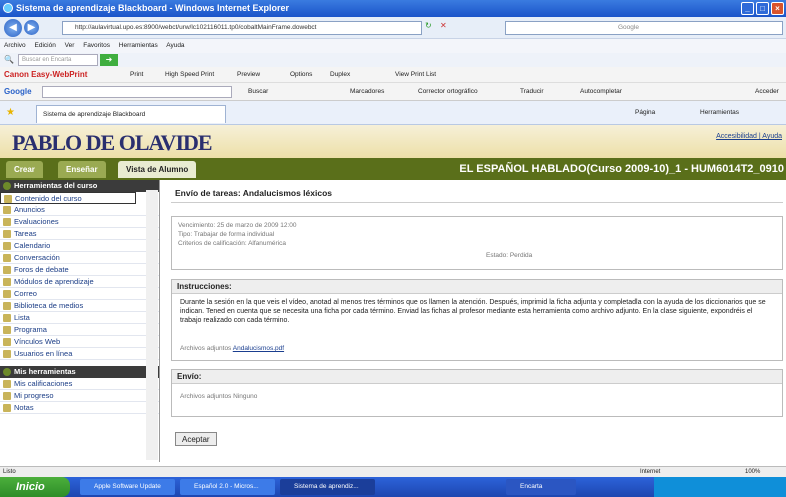  Describe the element at coordinates (541, 487) in the screenshot. I see `encarta-search: Encarta` at that location.